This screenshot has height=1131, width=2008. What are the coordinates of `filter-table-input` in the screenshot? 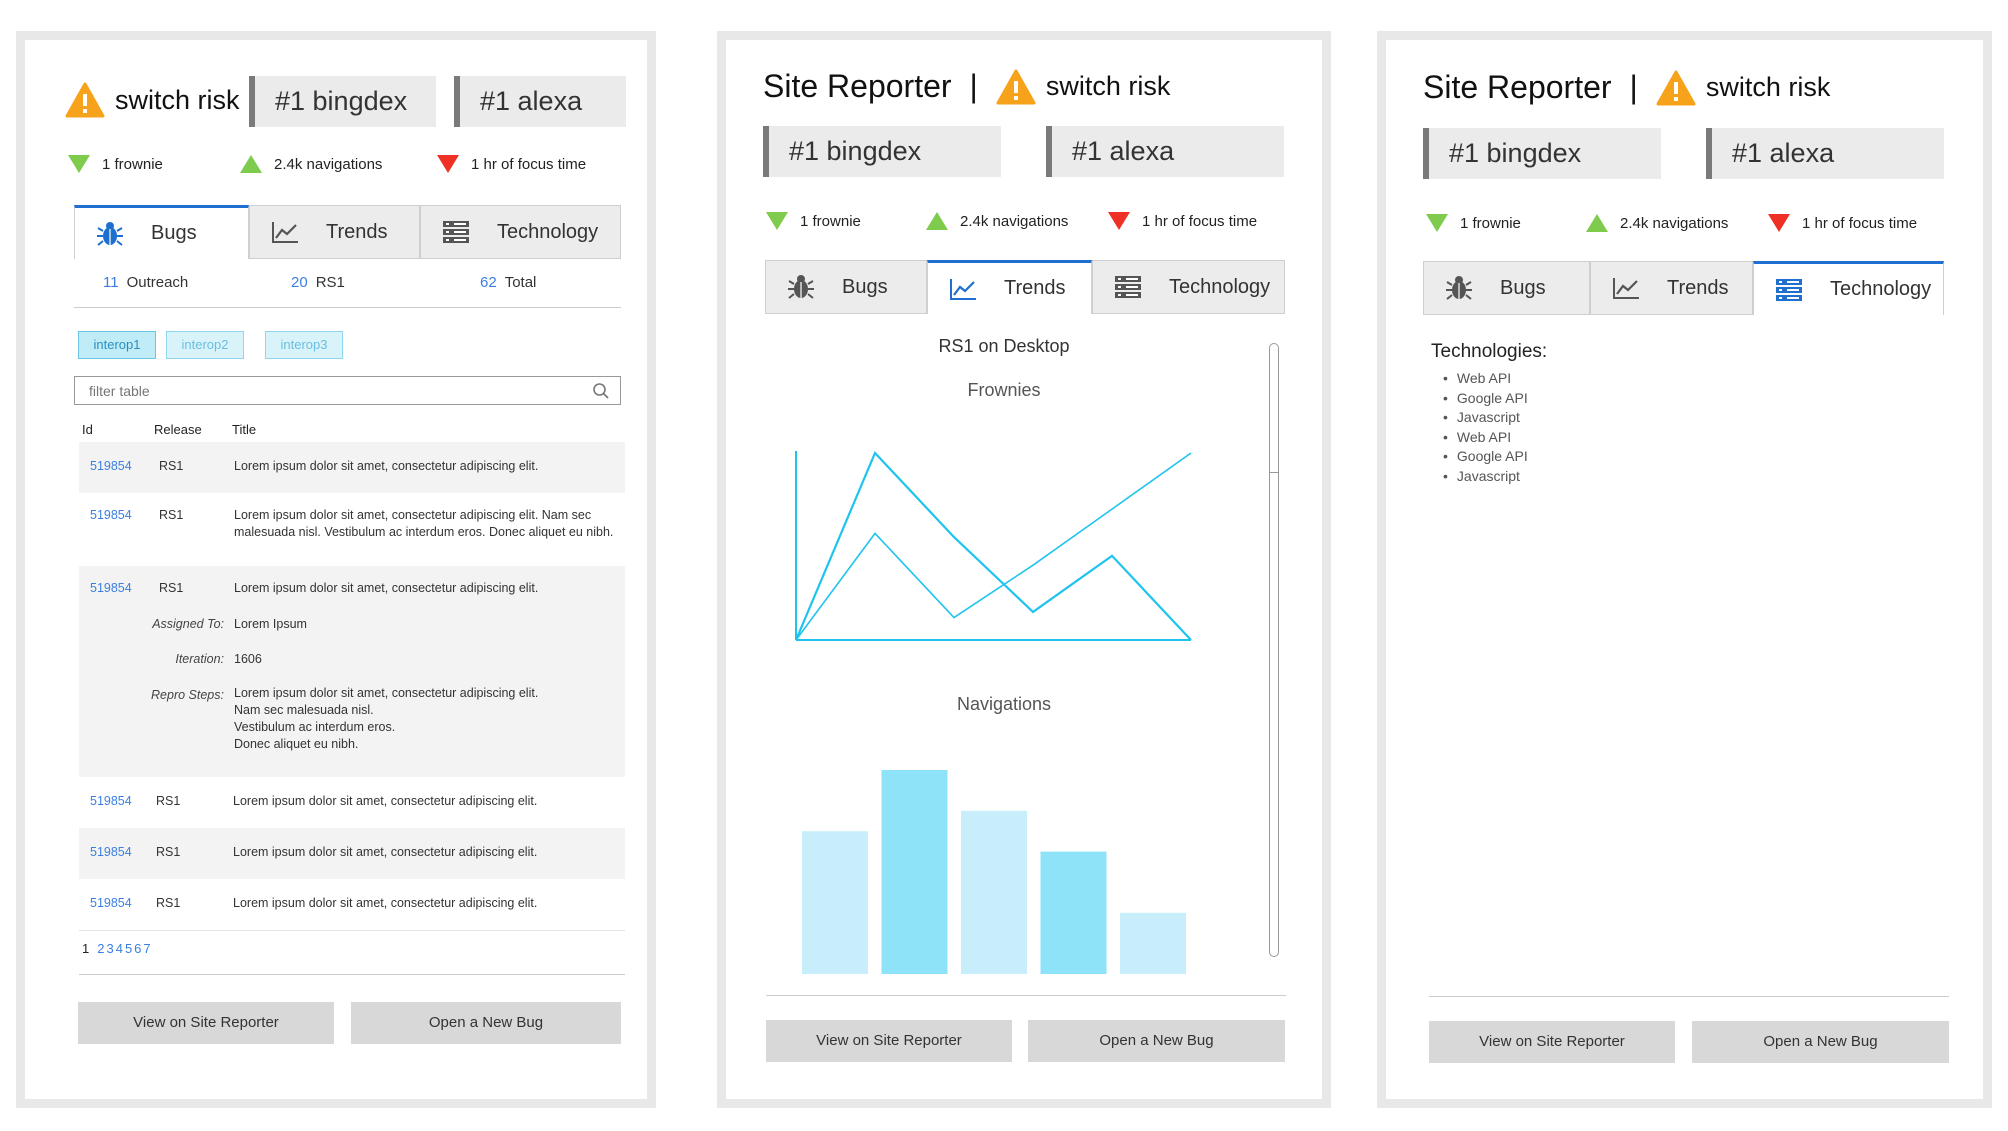 It's located at (329, 390).